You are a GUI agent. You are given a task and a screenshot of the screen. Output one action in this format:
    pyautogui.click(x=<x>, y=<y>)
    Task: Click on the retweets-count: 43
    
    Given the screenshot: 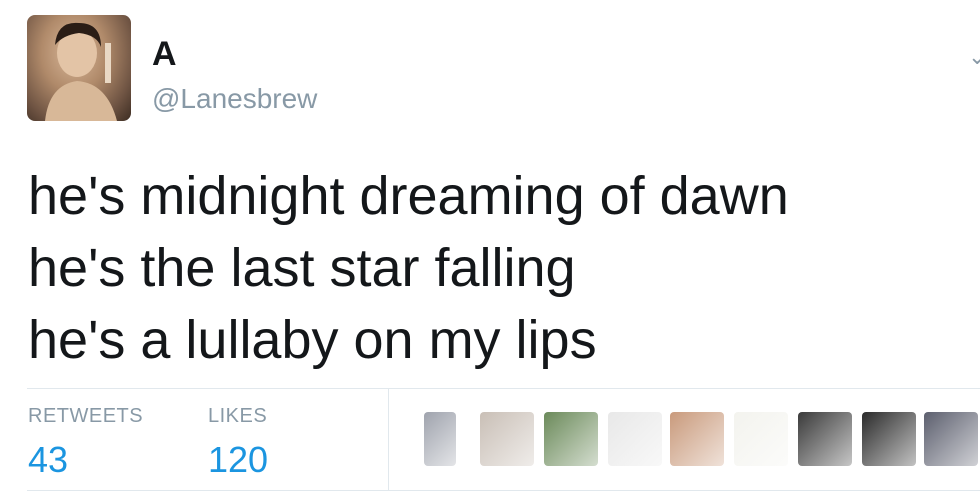 What is the action you would take?
    pyautogui.click(x=48, y=459)
    